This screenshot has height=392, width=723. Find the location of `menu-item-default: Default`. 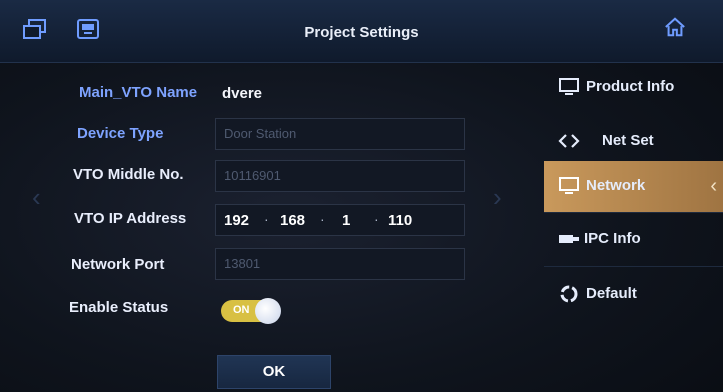

menu-item-default: Default is located at coordinates (633, 295).